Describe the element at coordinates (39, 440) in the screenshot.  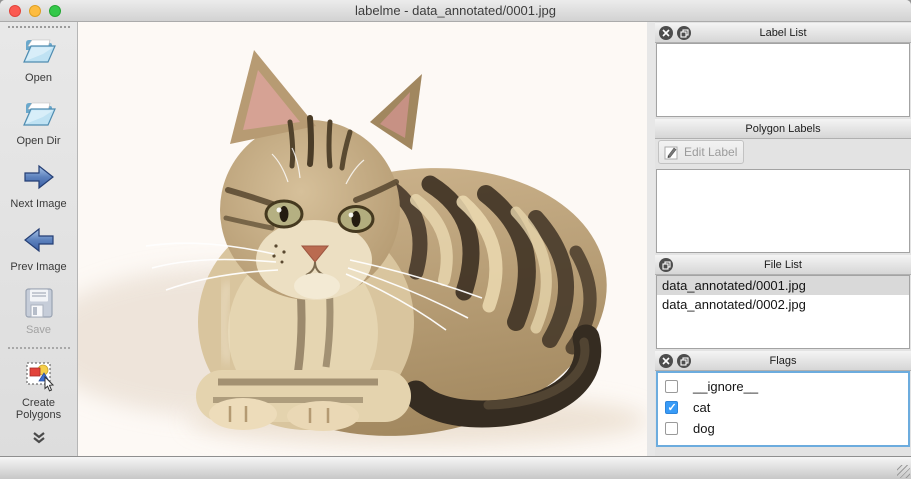
I see `toolbar-overflow-chevron` at that location.